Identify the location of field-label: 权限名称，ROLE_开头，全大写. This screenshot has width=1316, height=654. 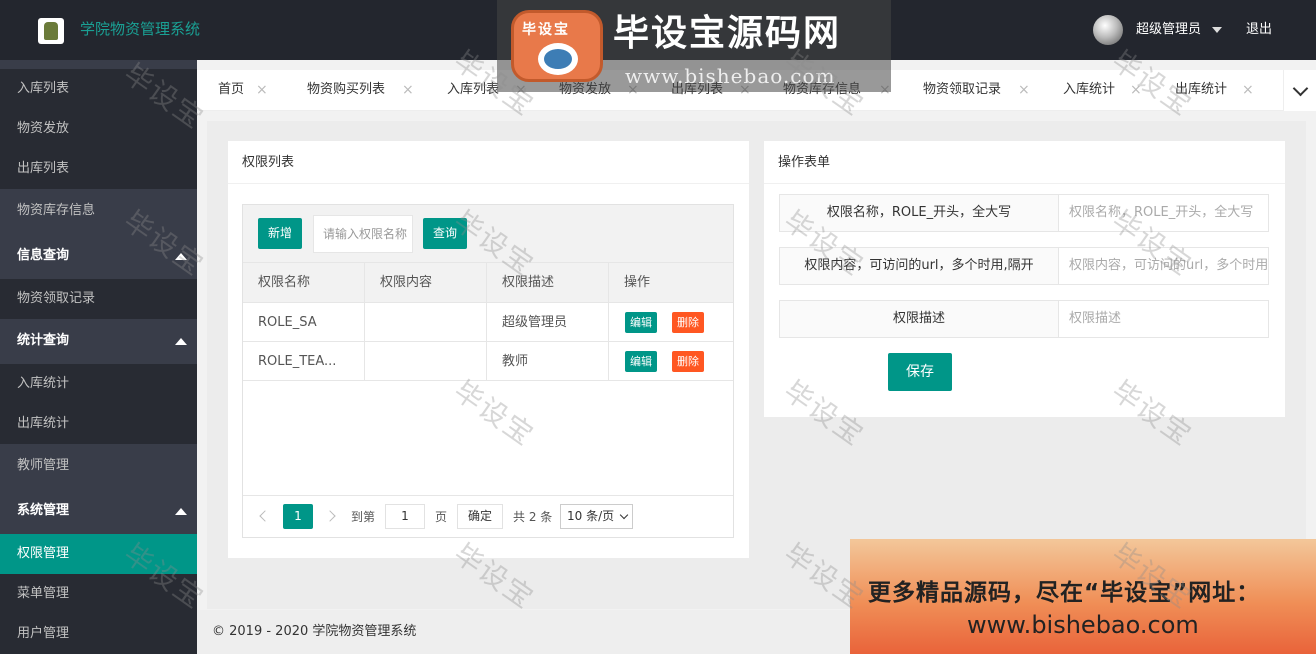
(919, 213).